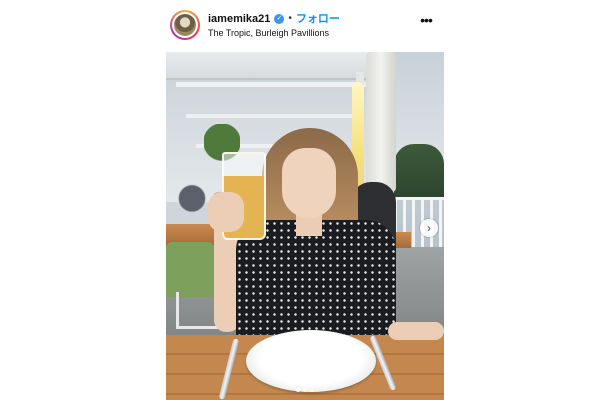 The height and width of the screenshot is (400, 610). I want to click on photo-plate, so click(311, 361).